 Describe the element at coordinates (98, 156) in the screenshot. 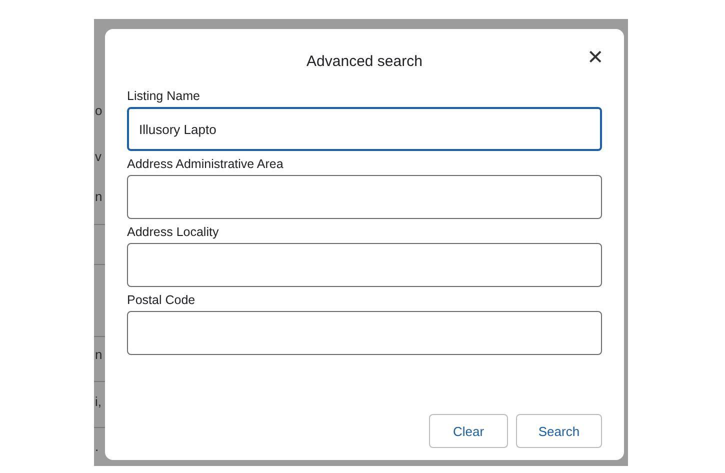

I see `background-text: v` at that location.